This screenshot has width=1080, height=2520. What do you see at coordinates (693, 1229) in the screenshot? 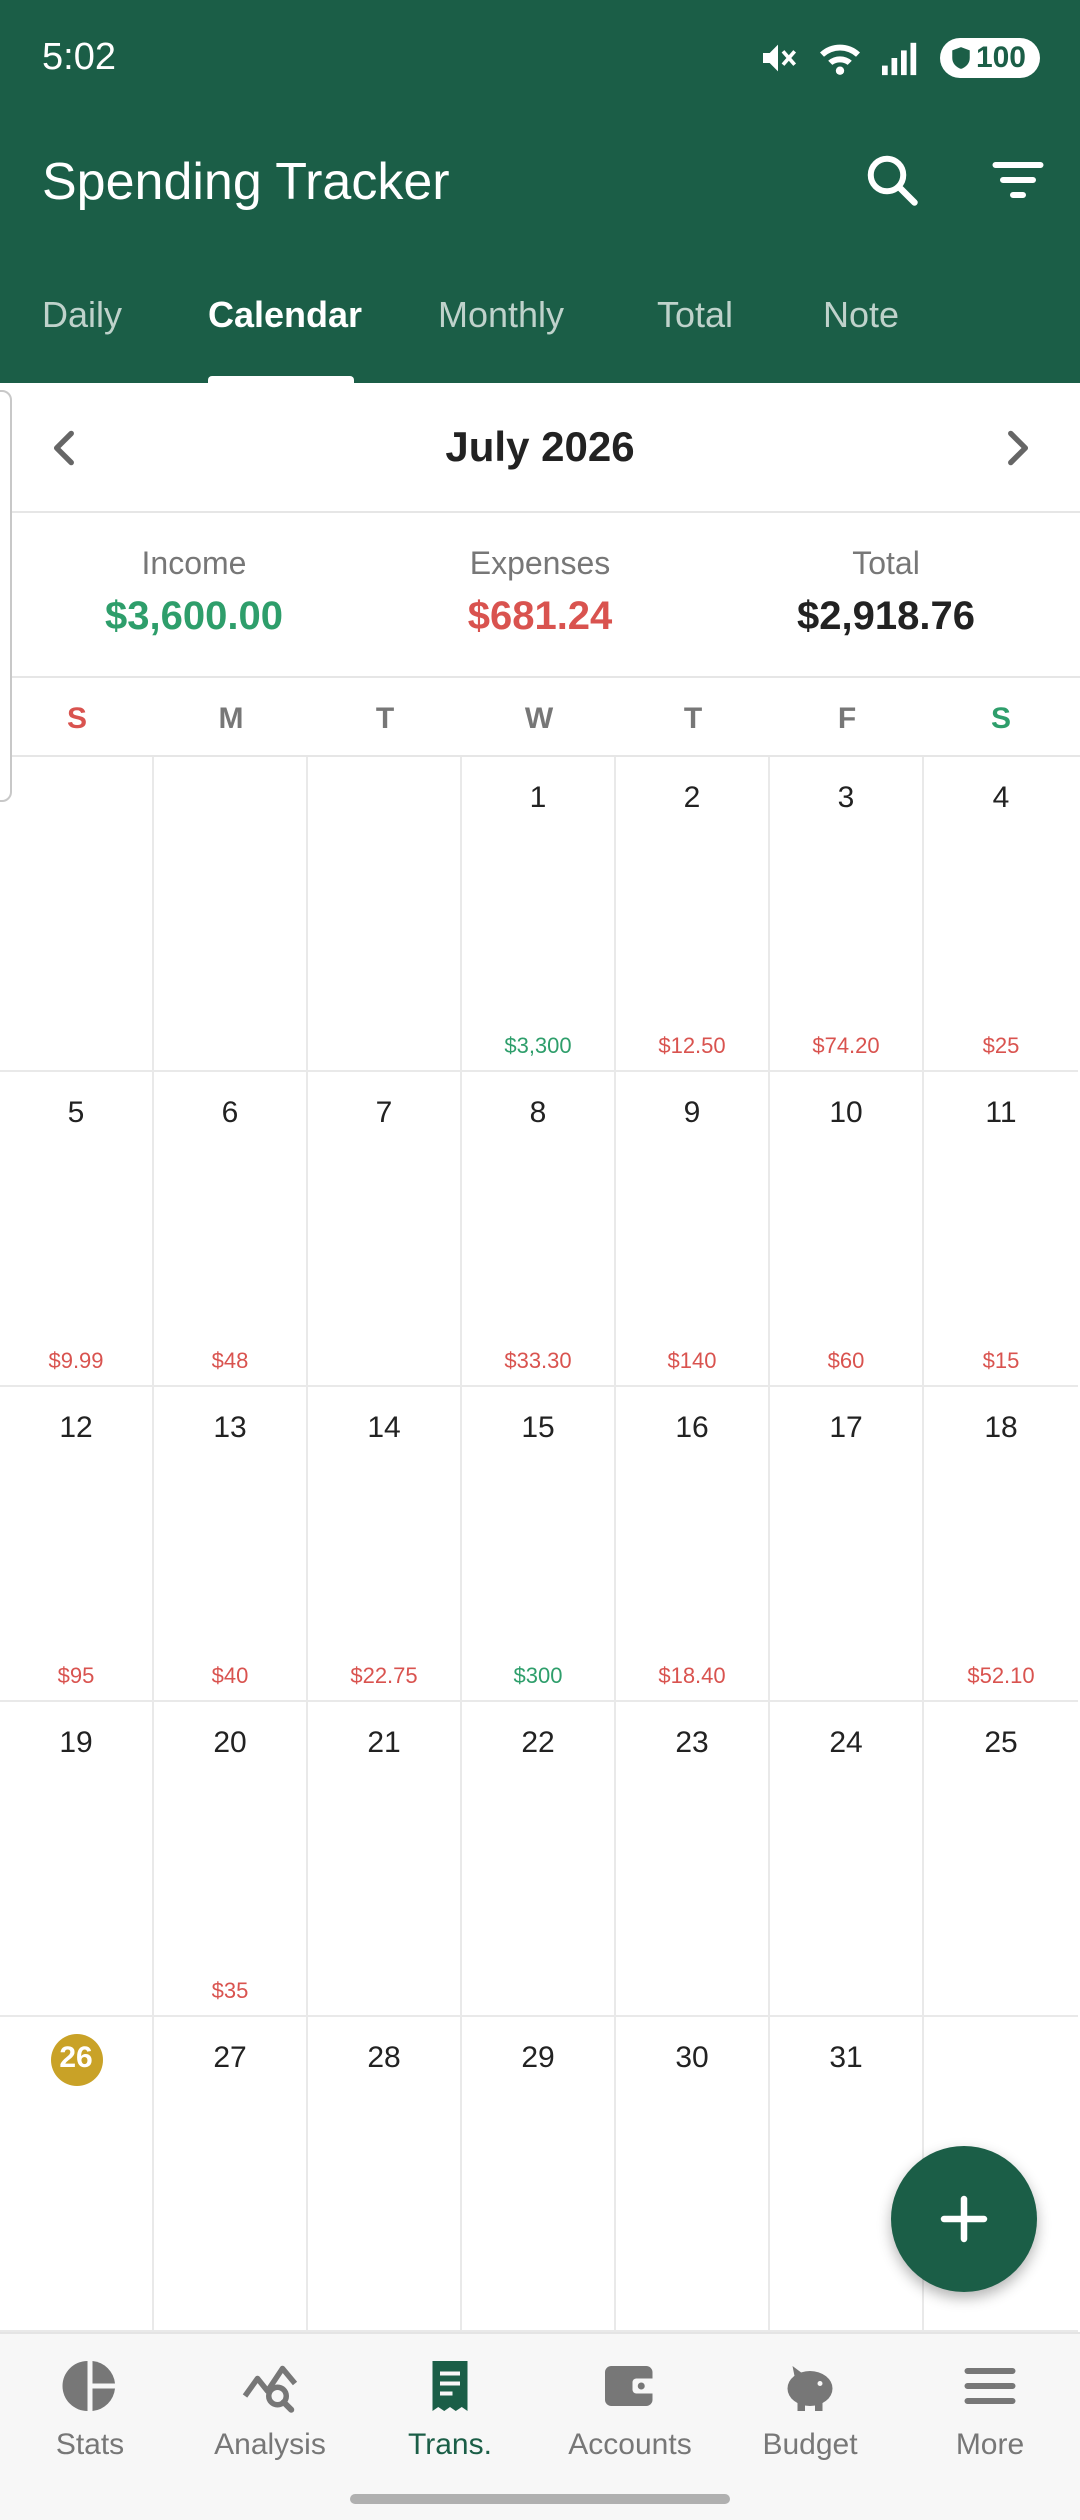
I see `calendar-day-cell: 9 $140` at bounding box center [693, 1229].